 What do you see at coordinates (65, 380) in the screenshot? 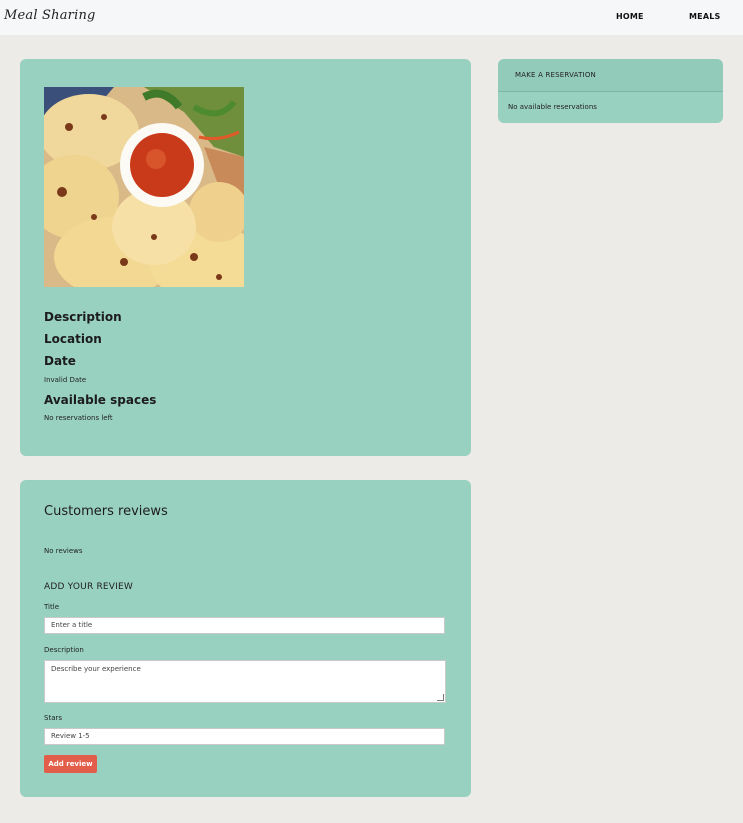
I see `date-value: Invalid Date` at bounding box center [65, 380].